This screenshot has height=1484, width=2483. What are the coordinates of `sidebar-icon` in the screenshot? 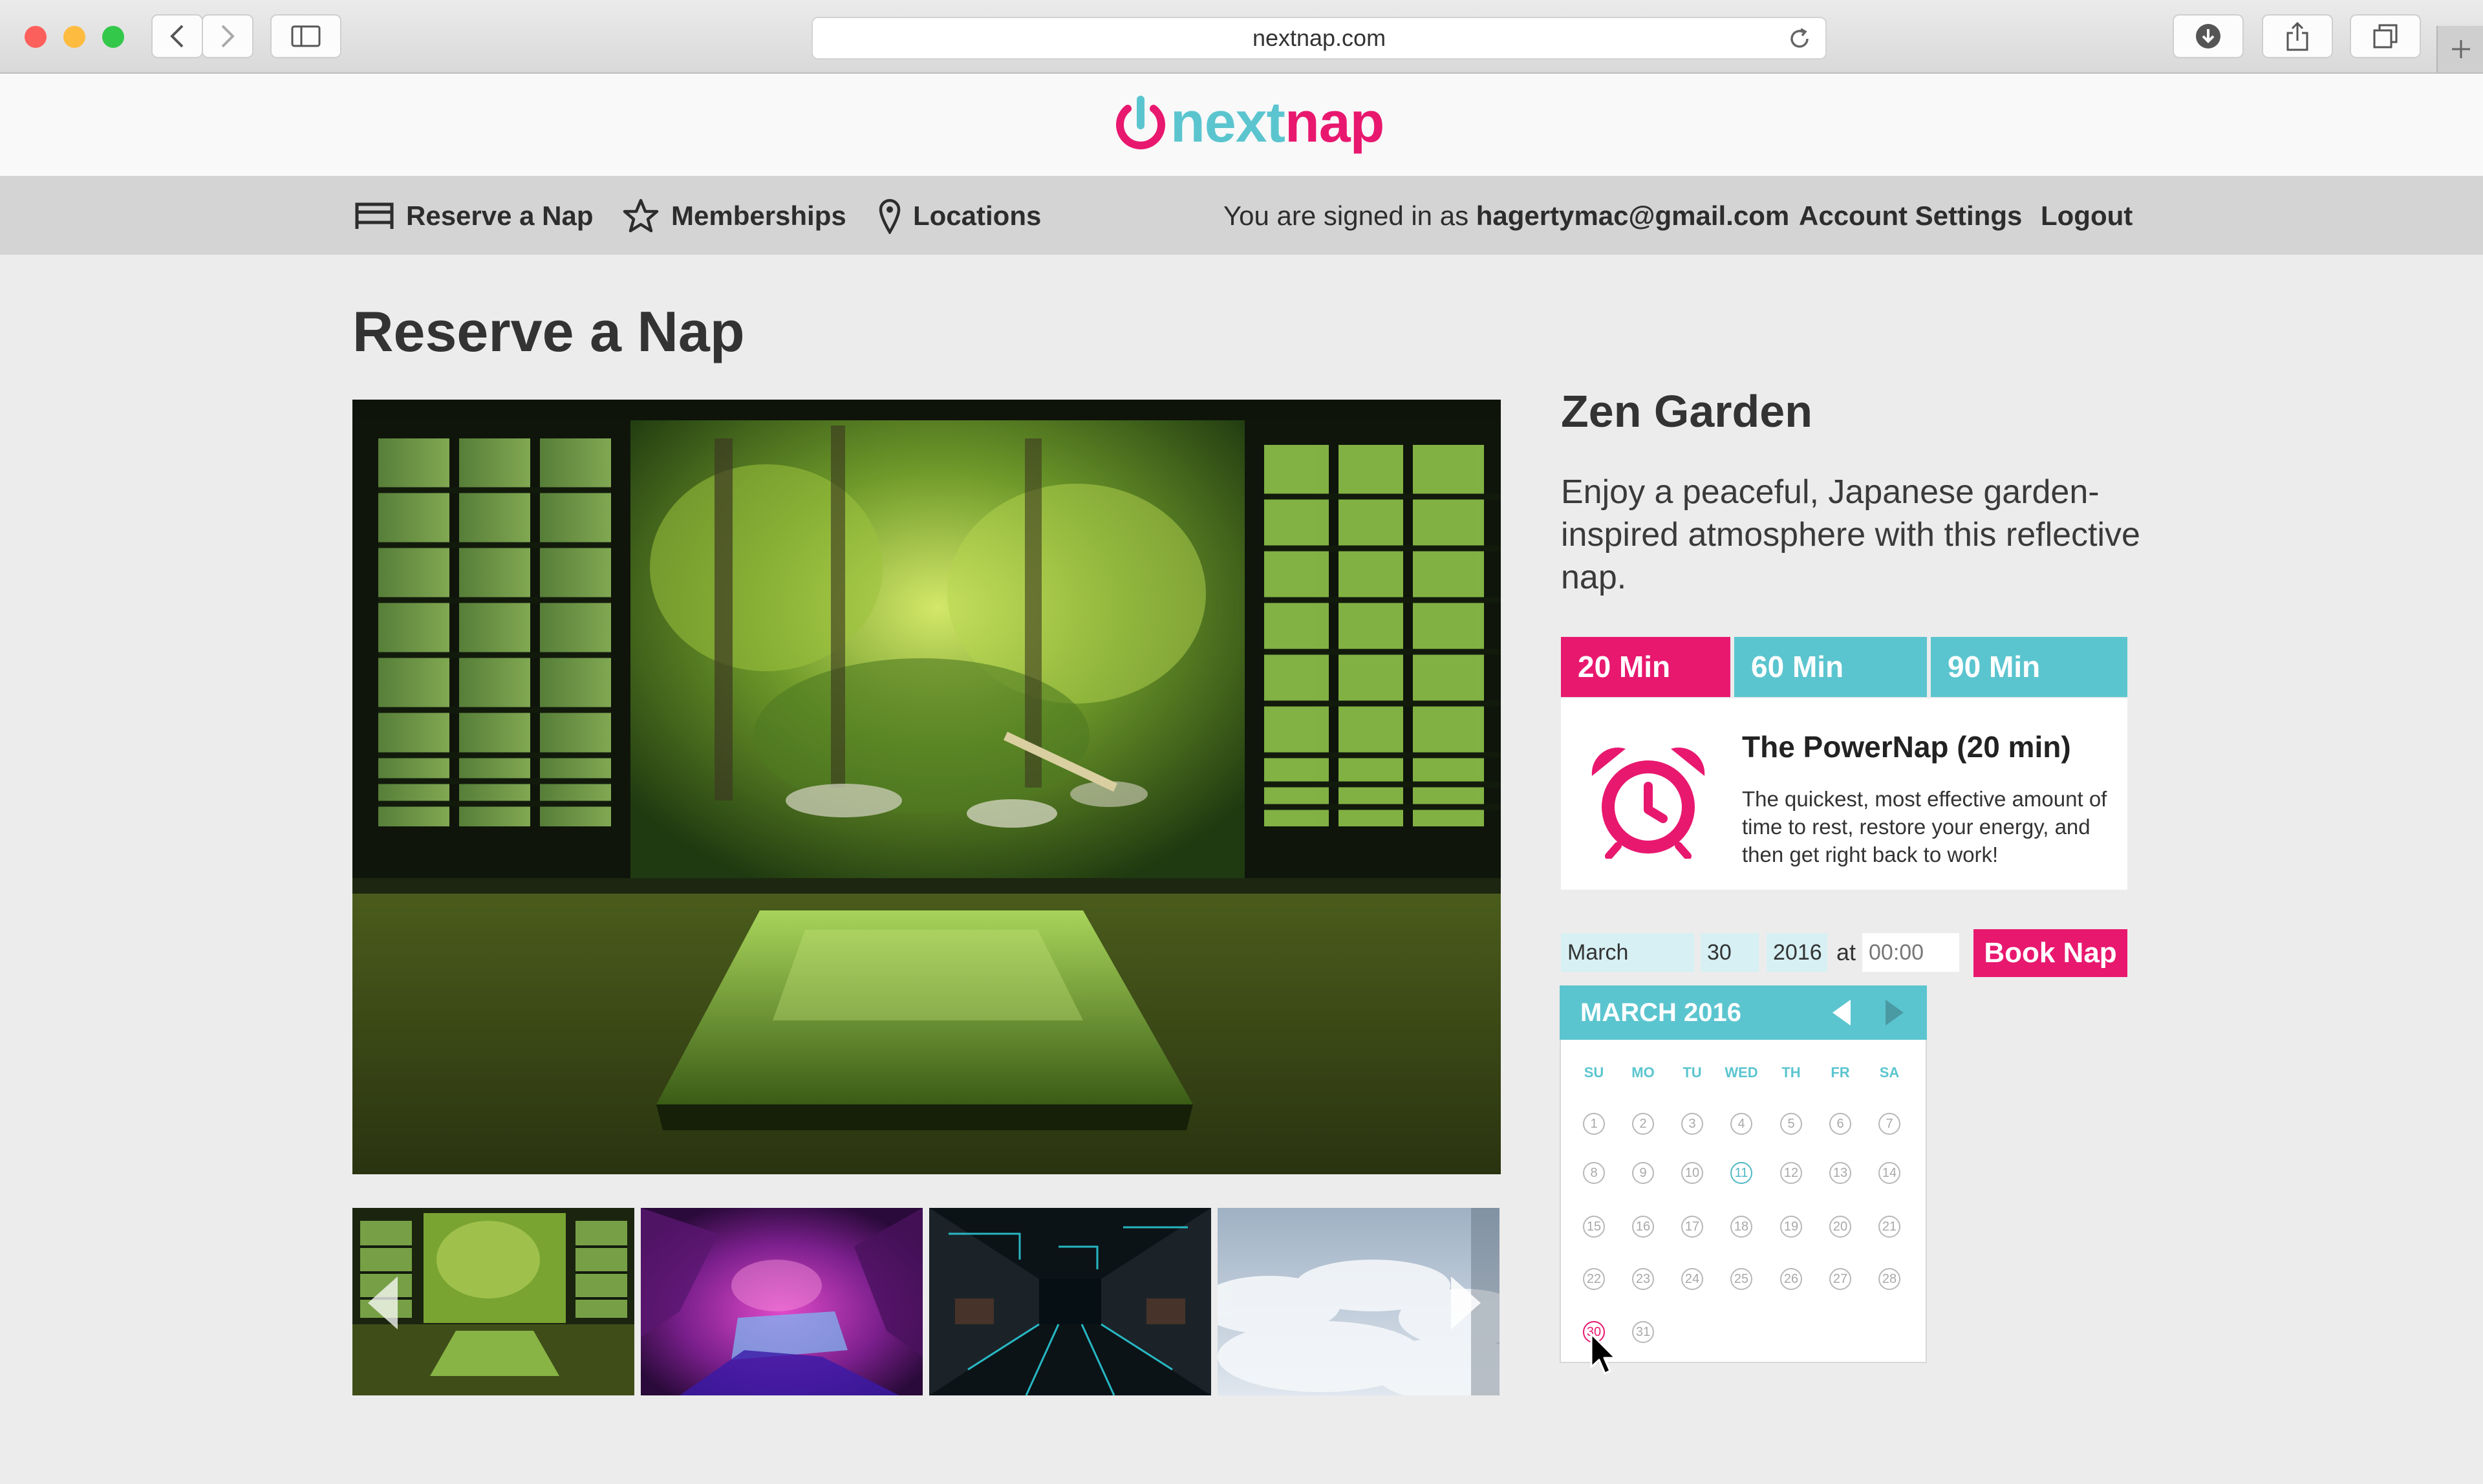 It's located at (306, 36).